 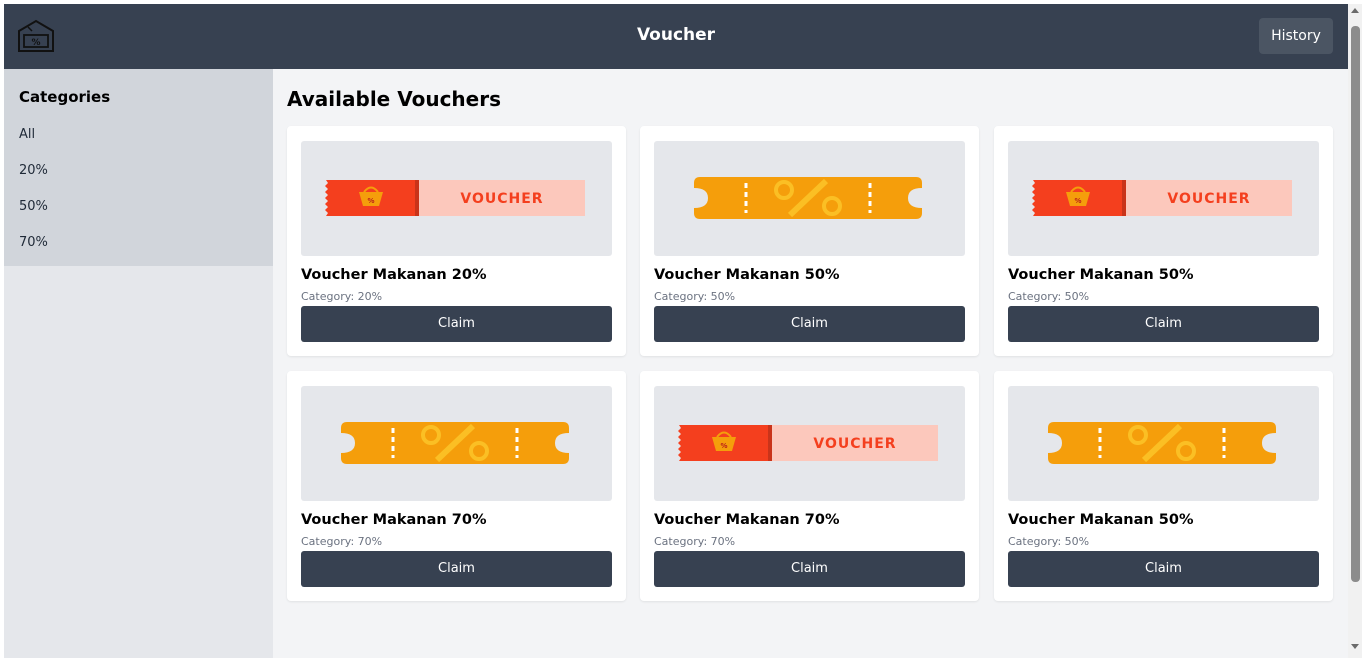 I want to click on voucher-category: Category: 20%, so click(x=342, y=296).